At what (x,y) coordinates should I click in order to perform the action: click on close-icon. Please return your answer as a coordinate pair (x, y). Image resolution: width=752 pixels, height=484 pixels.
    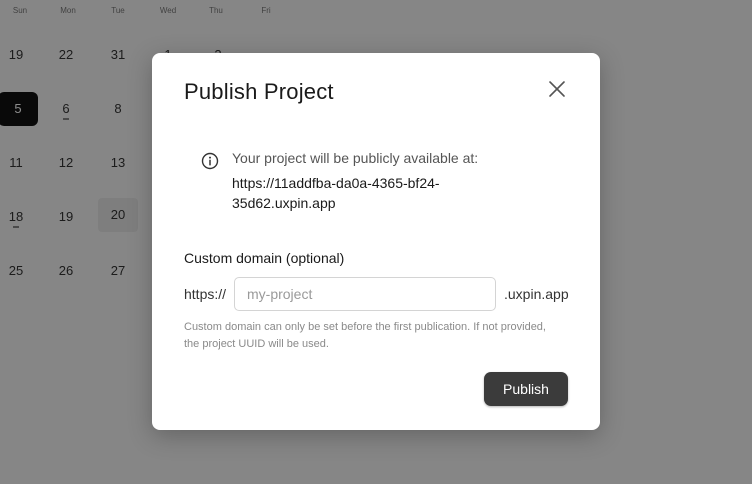
    Looking at the image, I should click on (557, 89).